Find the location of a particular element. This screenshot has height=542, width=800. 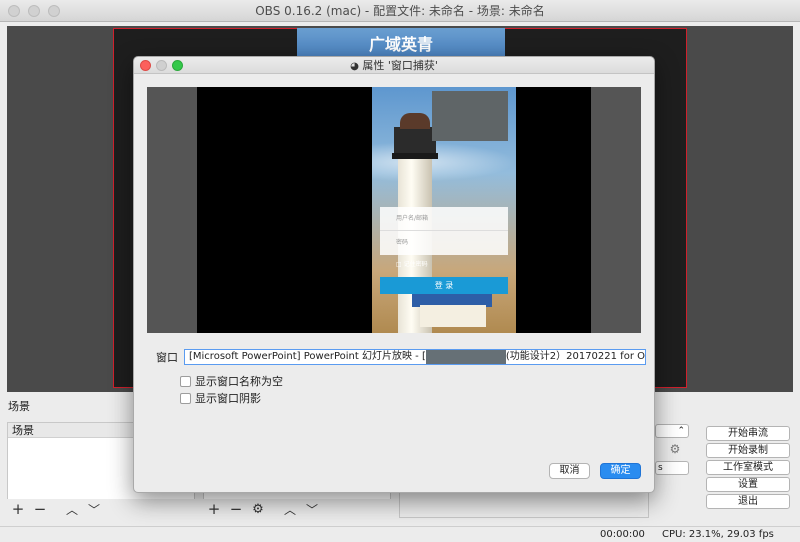

gear-icon: ⚙ is located at coordinates (258, 509).